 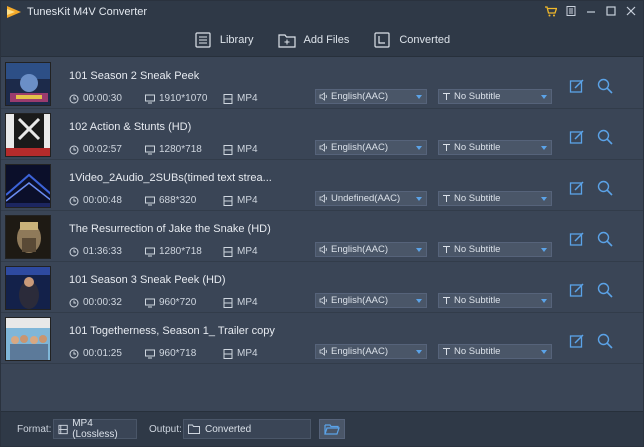 I want to click on duration: 00:00:48, so click(x=95, y=200).